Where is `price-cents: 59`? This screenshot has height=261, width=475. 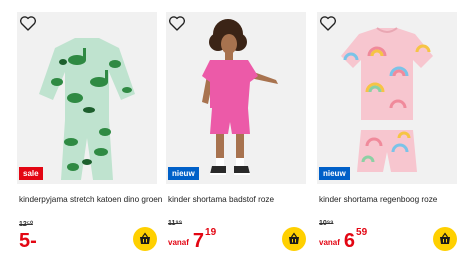
price-cents: 59 is located at coordinates (362, 232).